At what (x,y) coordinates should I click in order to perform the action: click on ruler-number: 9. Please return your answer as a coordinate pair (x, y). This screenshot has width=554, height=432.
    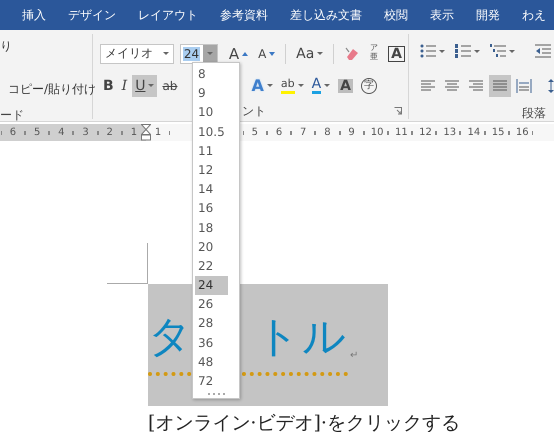
    Looking at the image, I should click on (351, 132).